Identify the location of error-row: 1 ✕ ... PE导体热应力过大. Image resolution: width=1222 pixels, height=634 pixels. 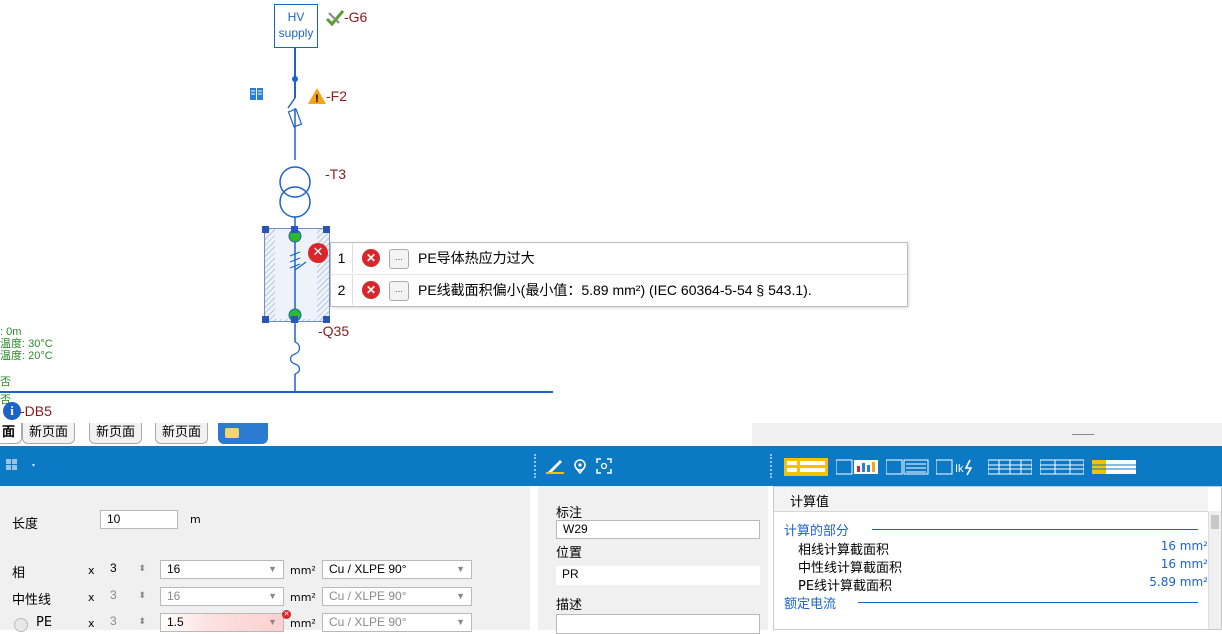
(619, 259).